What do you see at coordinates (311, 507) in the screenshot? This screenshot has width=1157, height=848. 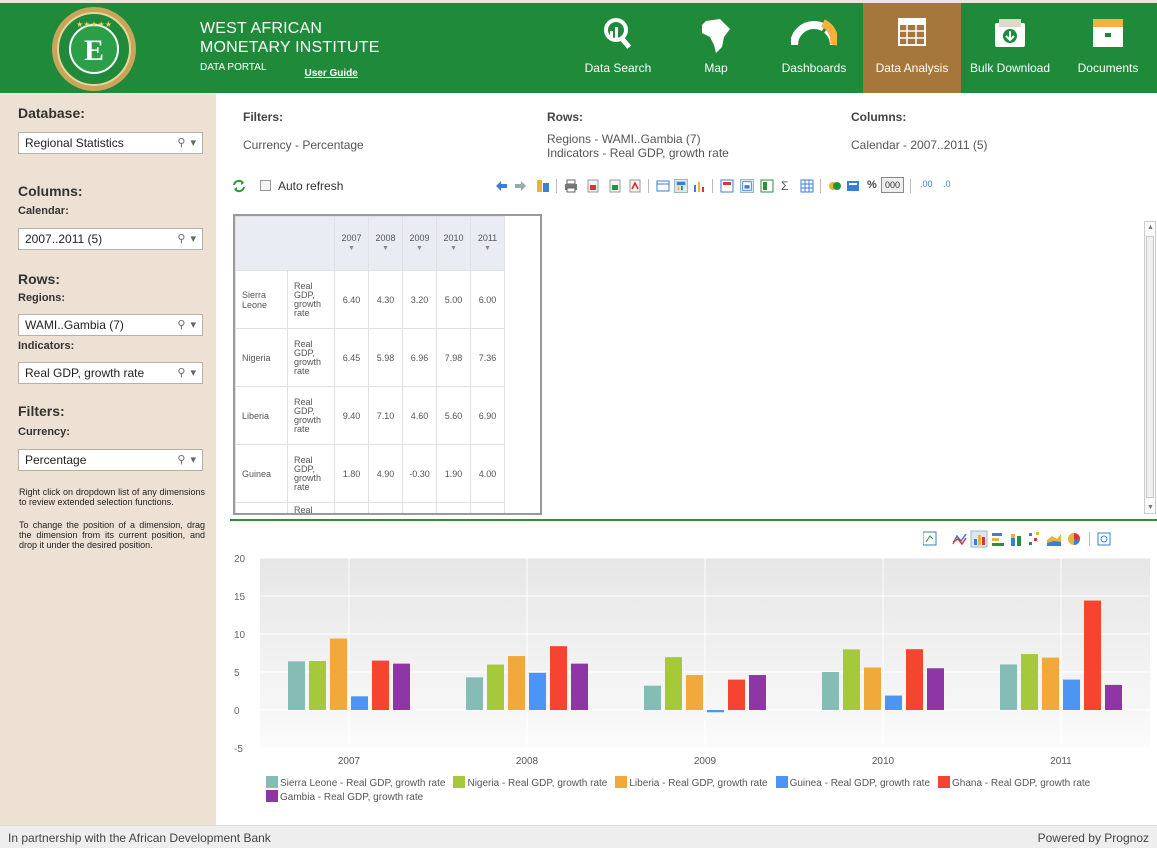 I see `indicator-cell: Real` at bounding box center [311, 507].